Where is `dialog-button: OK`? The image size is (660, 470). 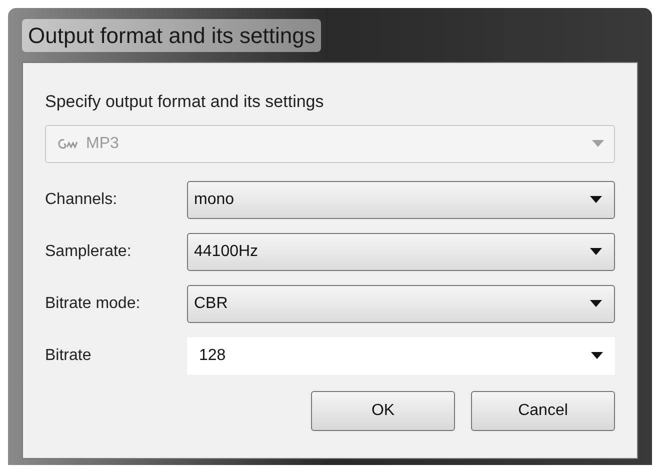
dialog-button: OK is located at coordinates (383, 410).